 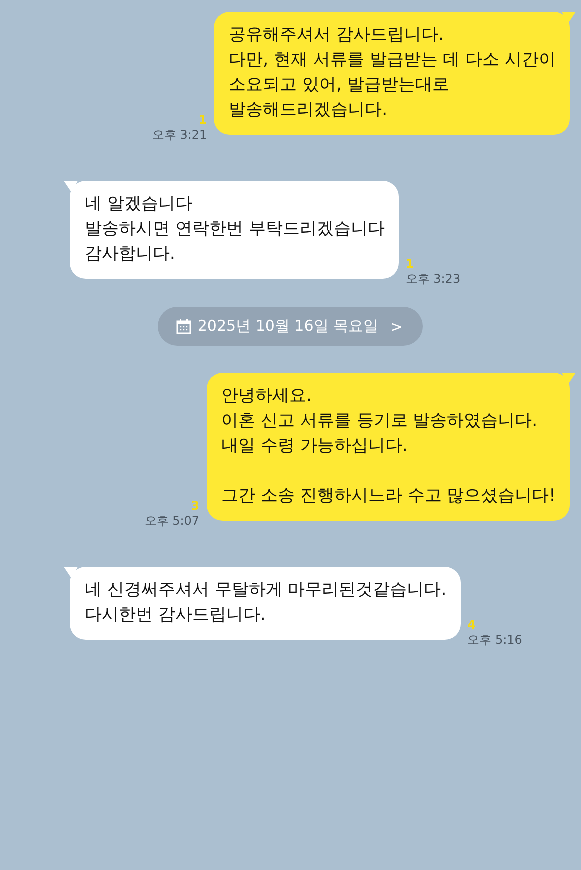 What do you see at coordinates (180, 135) in the screenshot?
I see `message-time: 오후 3:21` at bounding box center [180, 135].